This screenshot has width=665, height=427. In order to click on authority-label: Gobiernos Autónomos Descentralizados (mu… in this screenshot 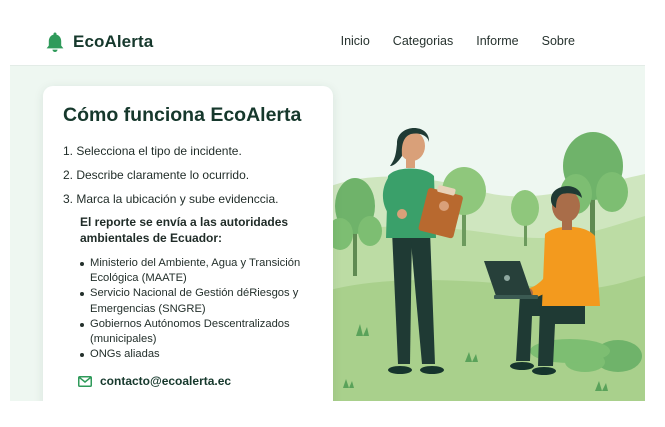, I will do `click(190, 331)`.